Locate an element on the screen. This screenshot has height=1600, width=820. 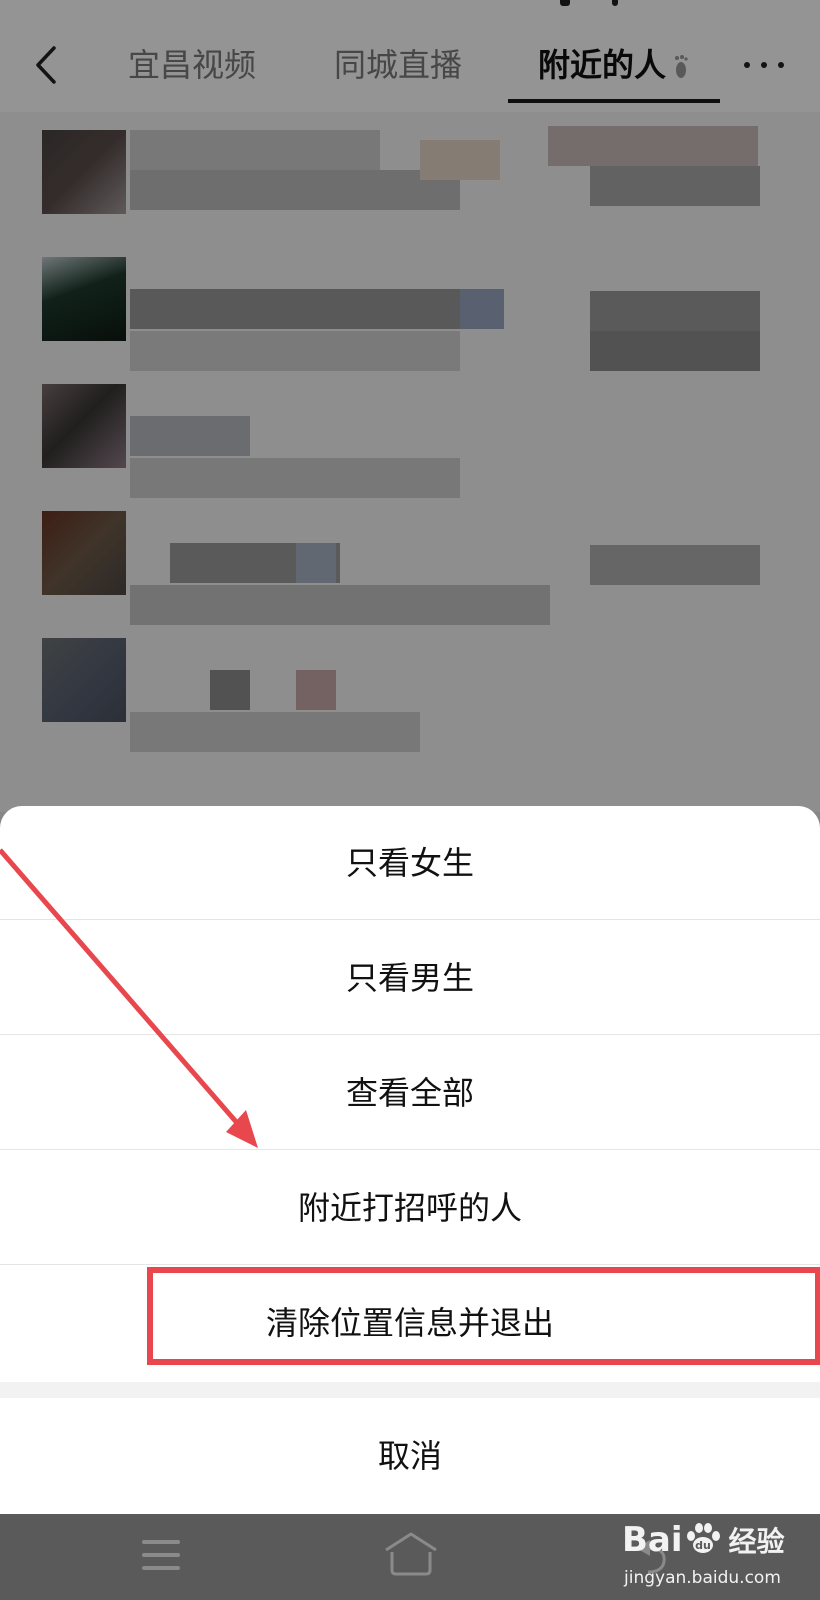
watermark-url: jingyan.baidu.com is located at coordinates (702, 1578).